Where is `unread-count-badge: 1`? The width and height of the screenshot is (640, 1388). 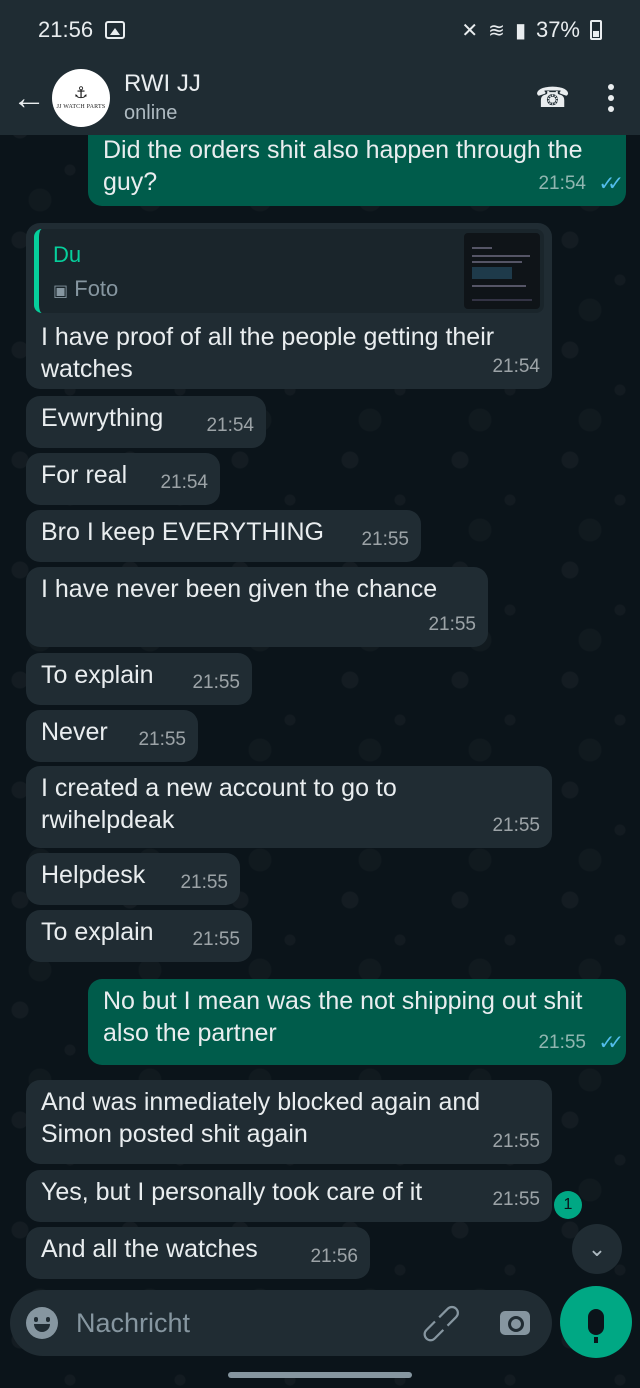
unread-count-badge: 1 is located at coordinates (568, 1205).